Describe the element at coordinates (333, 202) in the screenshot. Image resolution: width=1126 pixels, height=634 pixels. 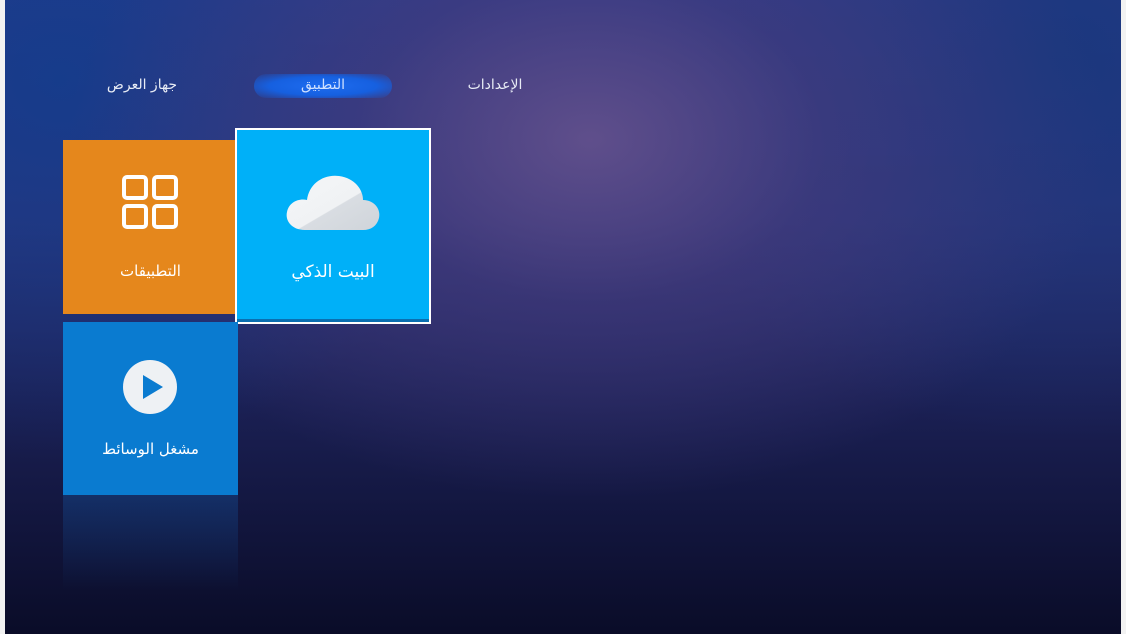
I see `cloud-icon` at that location.